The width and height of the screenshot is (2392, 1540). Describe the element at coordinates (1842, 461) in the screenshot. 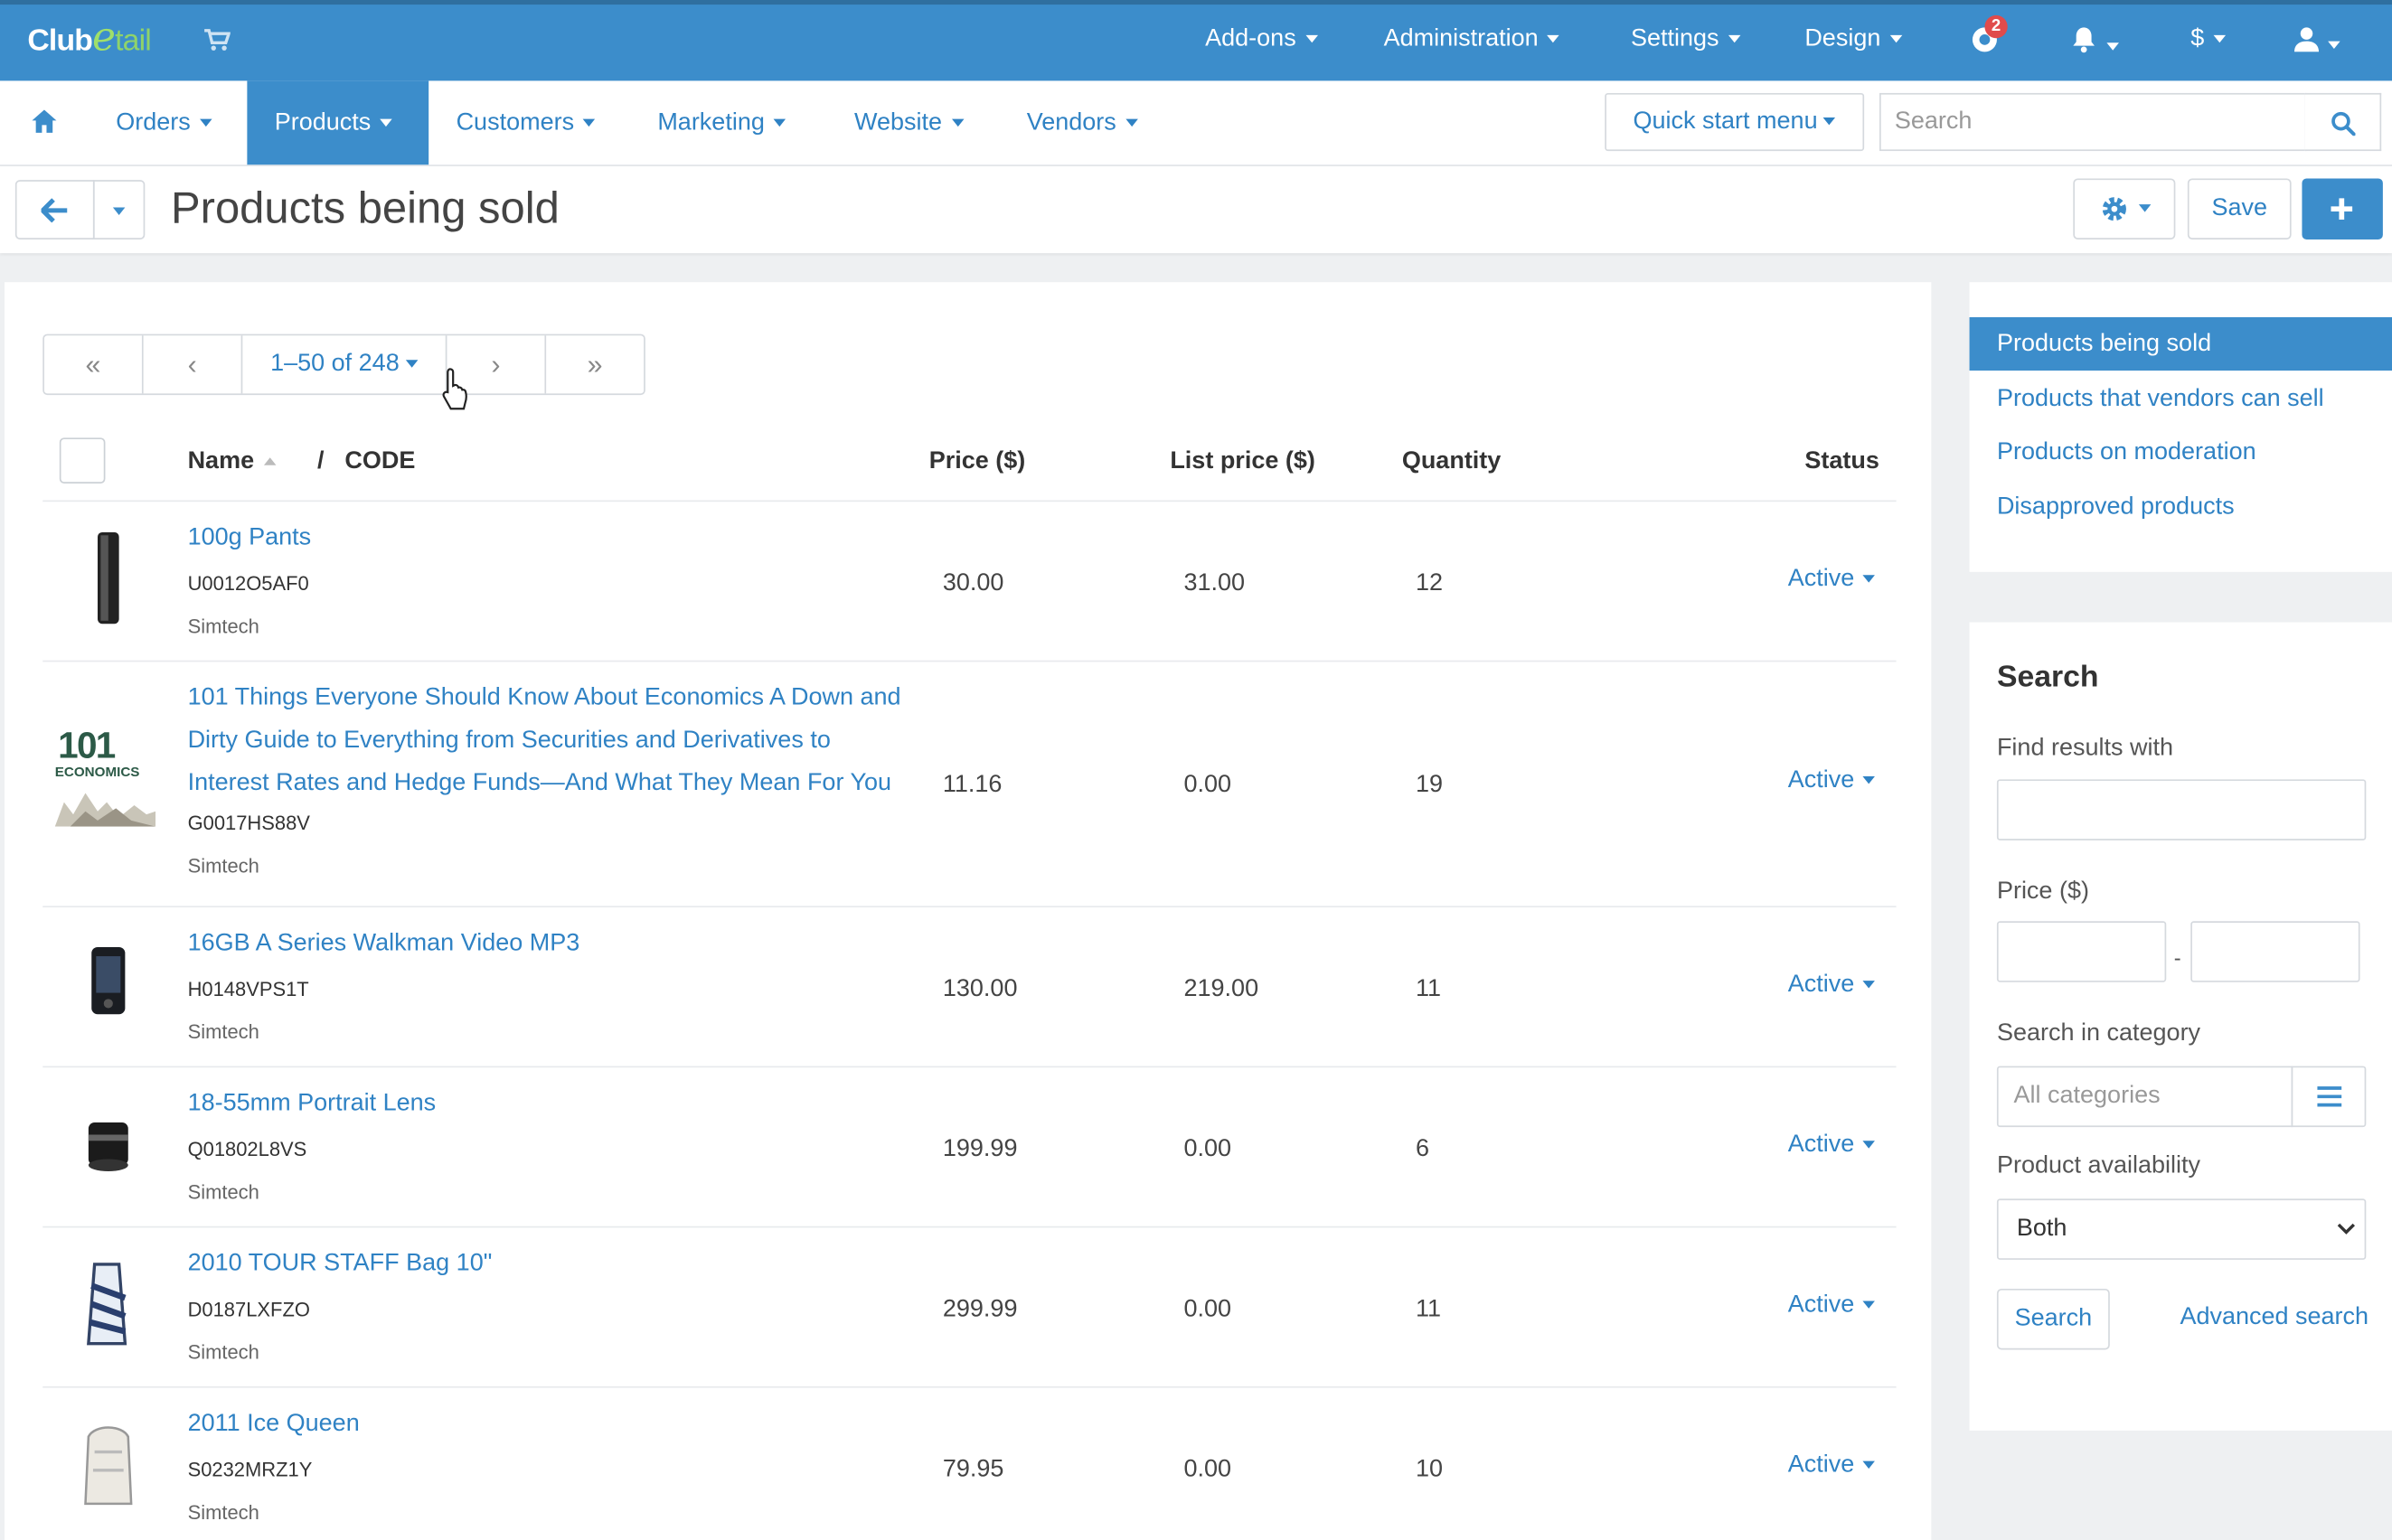

I see `header-status: Status` at that location.